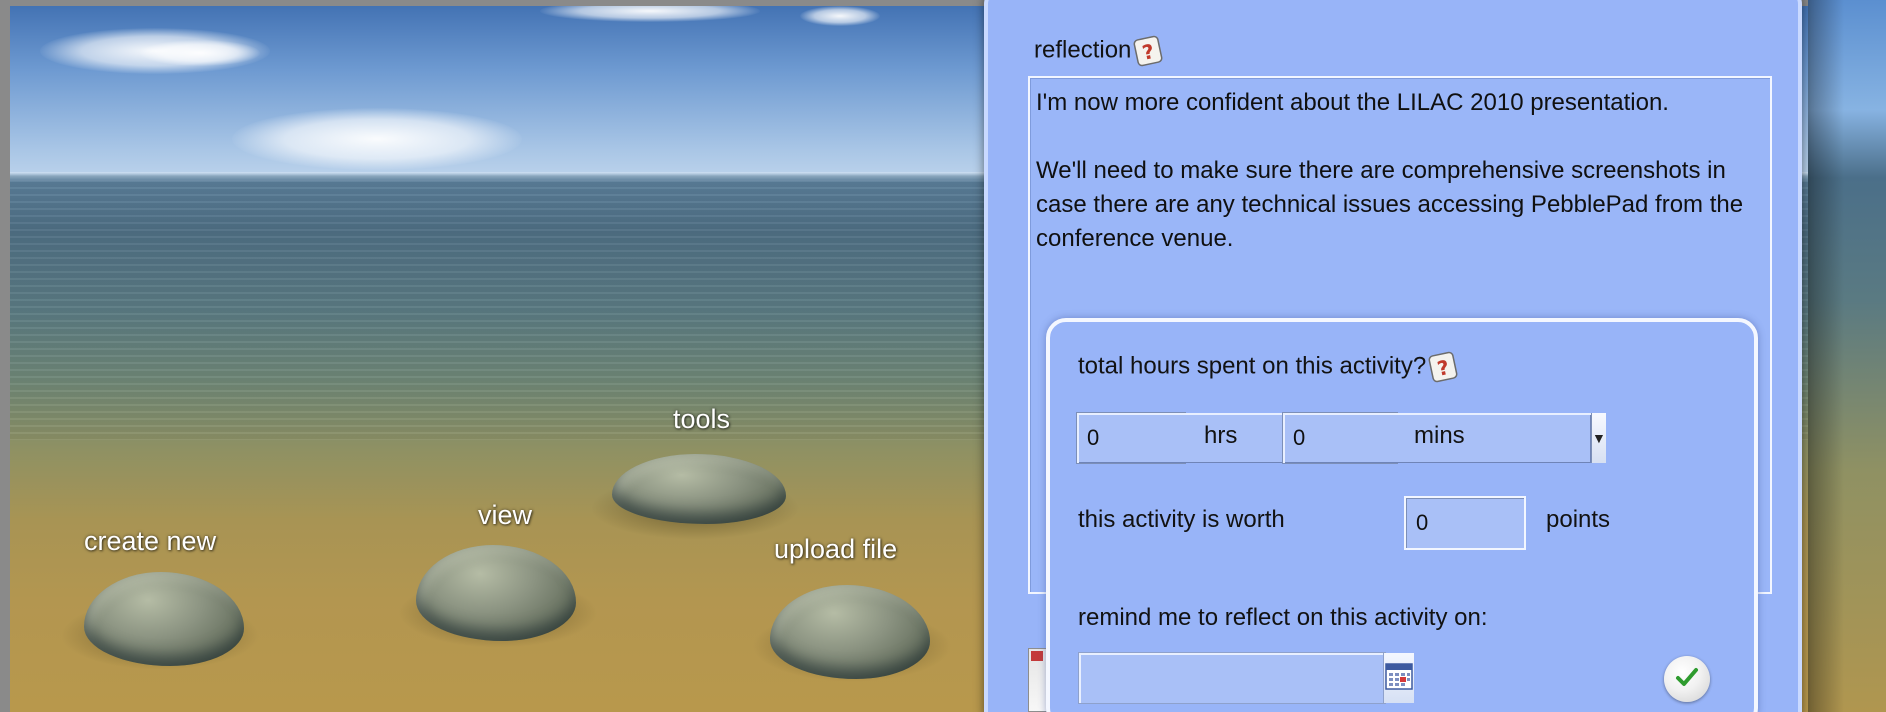 The image size is (1886, 712). What do you see at coordinates (1847, 356) in the screenshot?
I see `background-edge` at bounding box center [1847, 356].